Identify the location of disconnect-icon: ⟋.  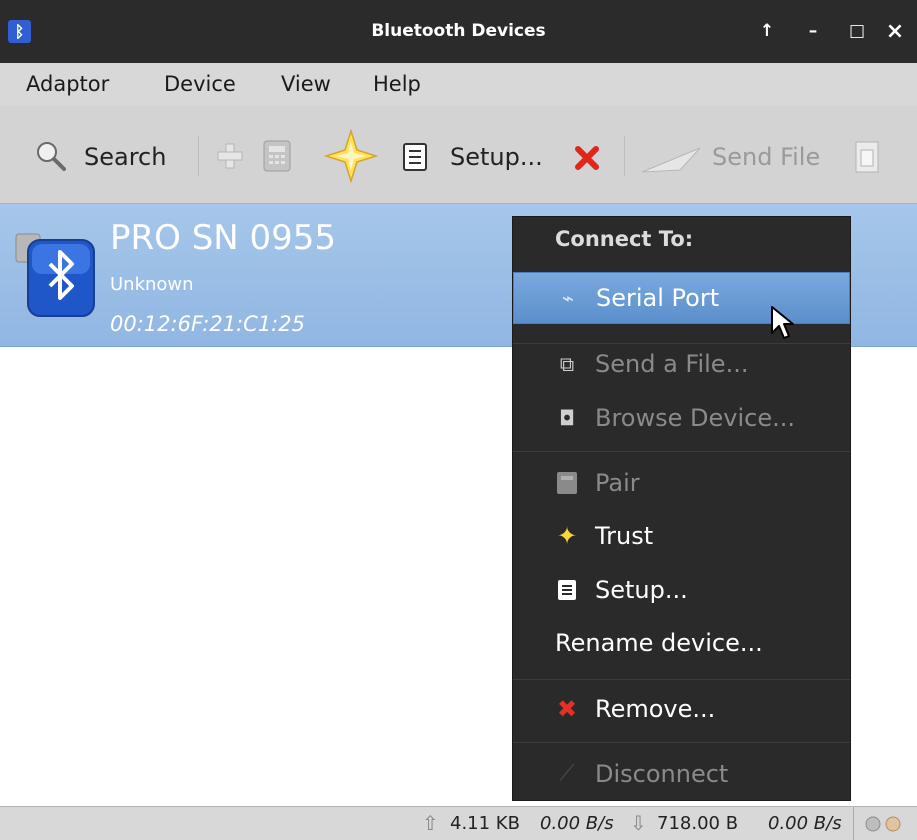
(567, 773).